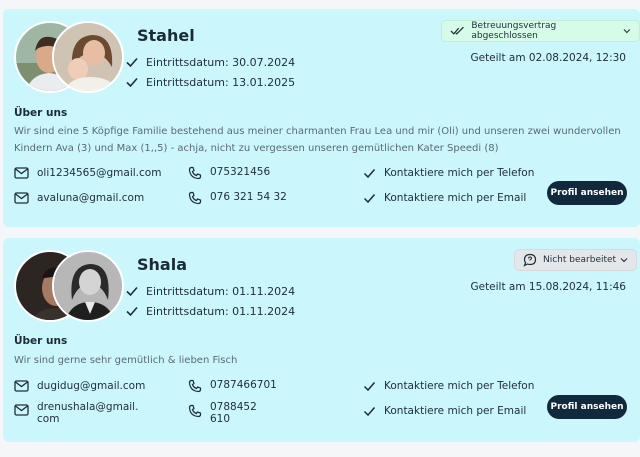 The image size is (640, 457). I want to click on status-label: Betreuungsvertrag abgeschlossen, so click(514, 31).